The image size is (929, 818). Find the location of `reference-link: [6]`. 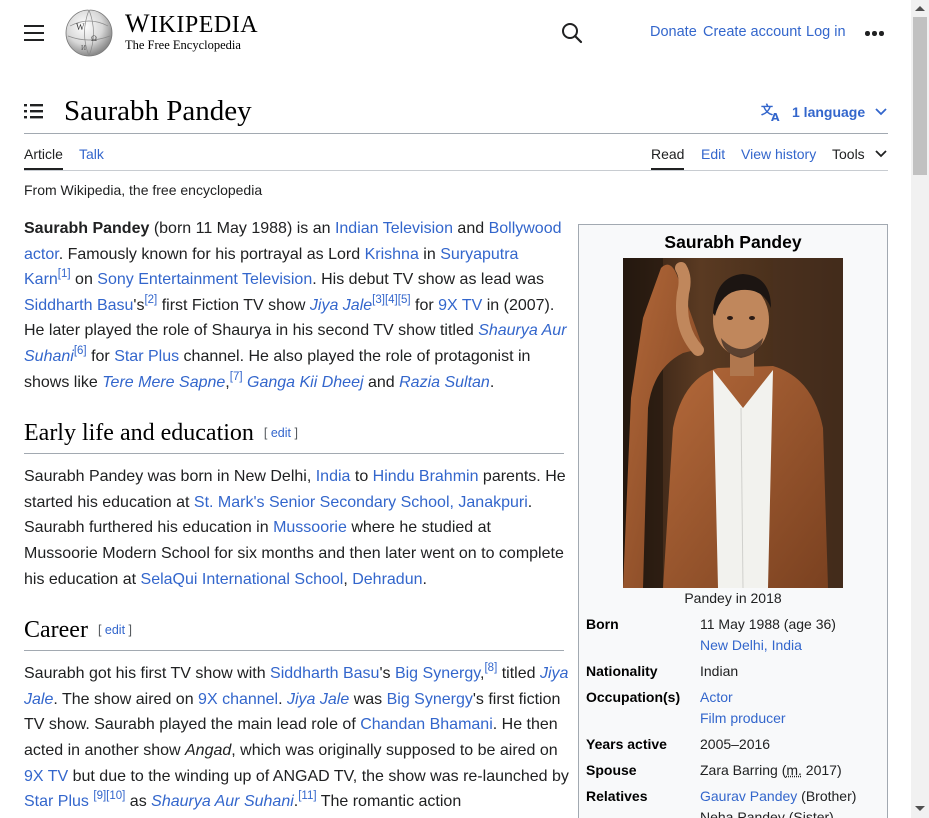

reference-link: [6] is located at coordinates (80, 351).